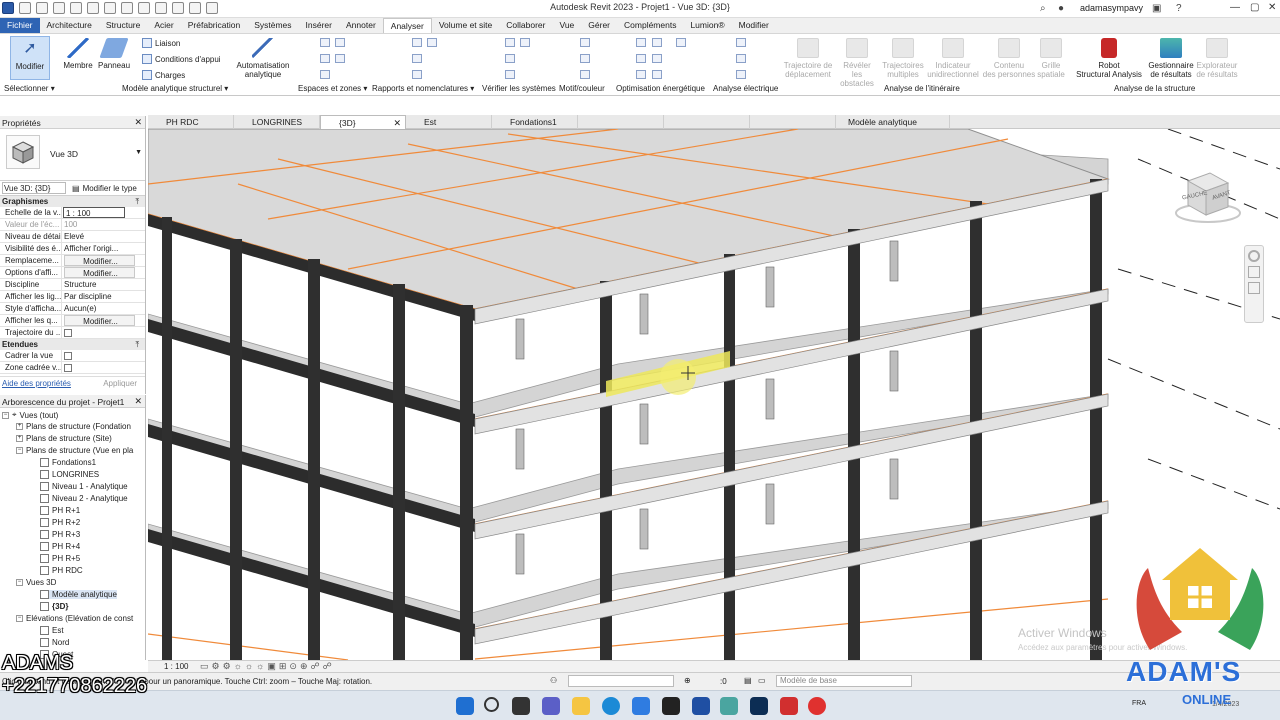  Describe the element at coordinates (759, 706) in the screenshot. I see `photoshop-icon` at that location.